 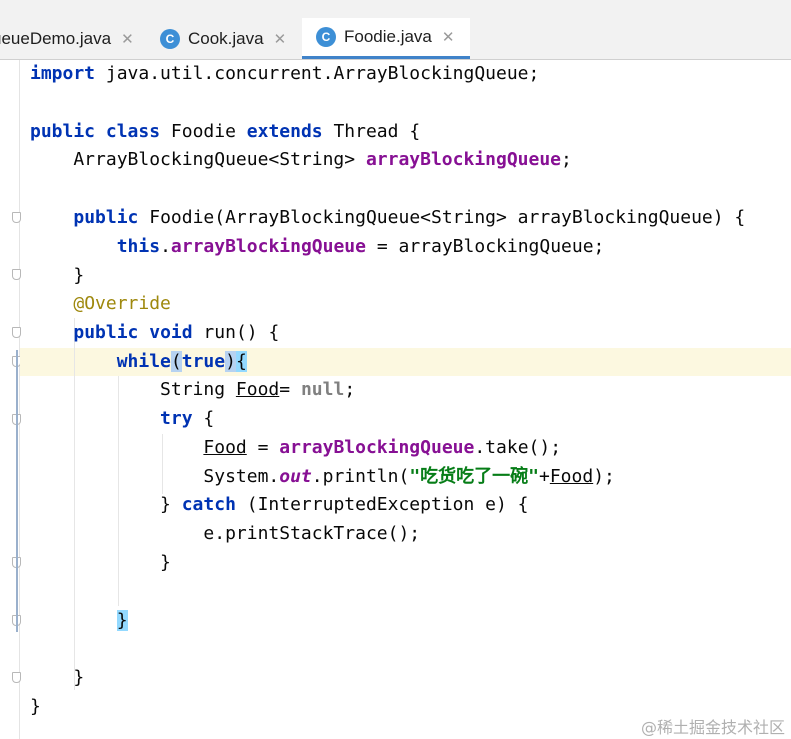 What do you see at coordinates (712, 727) in the screenshot?
I see `watermark: @稀土掘金技术社区` at bounding box center [712, 727].